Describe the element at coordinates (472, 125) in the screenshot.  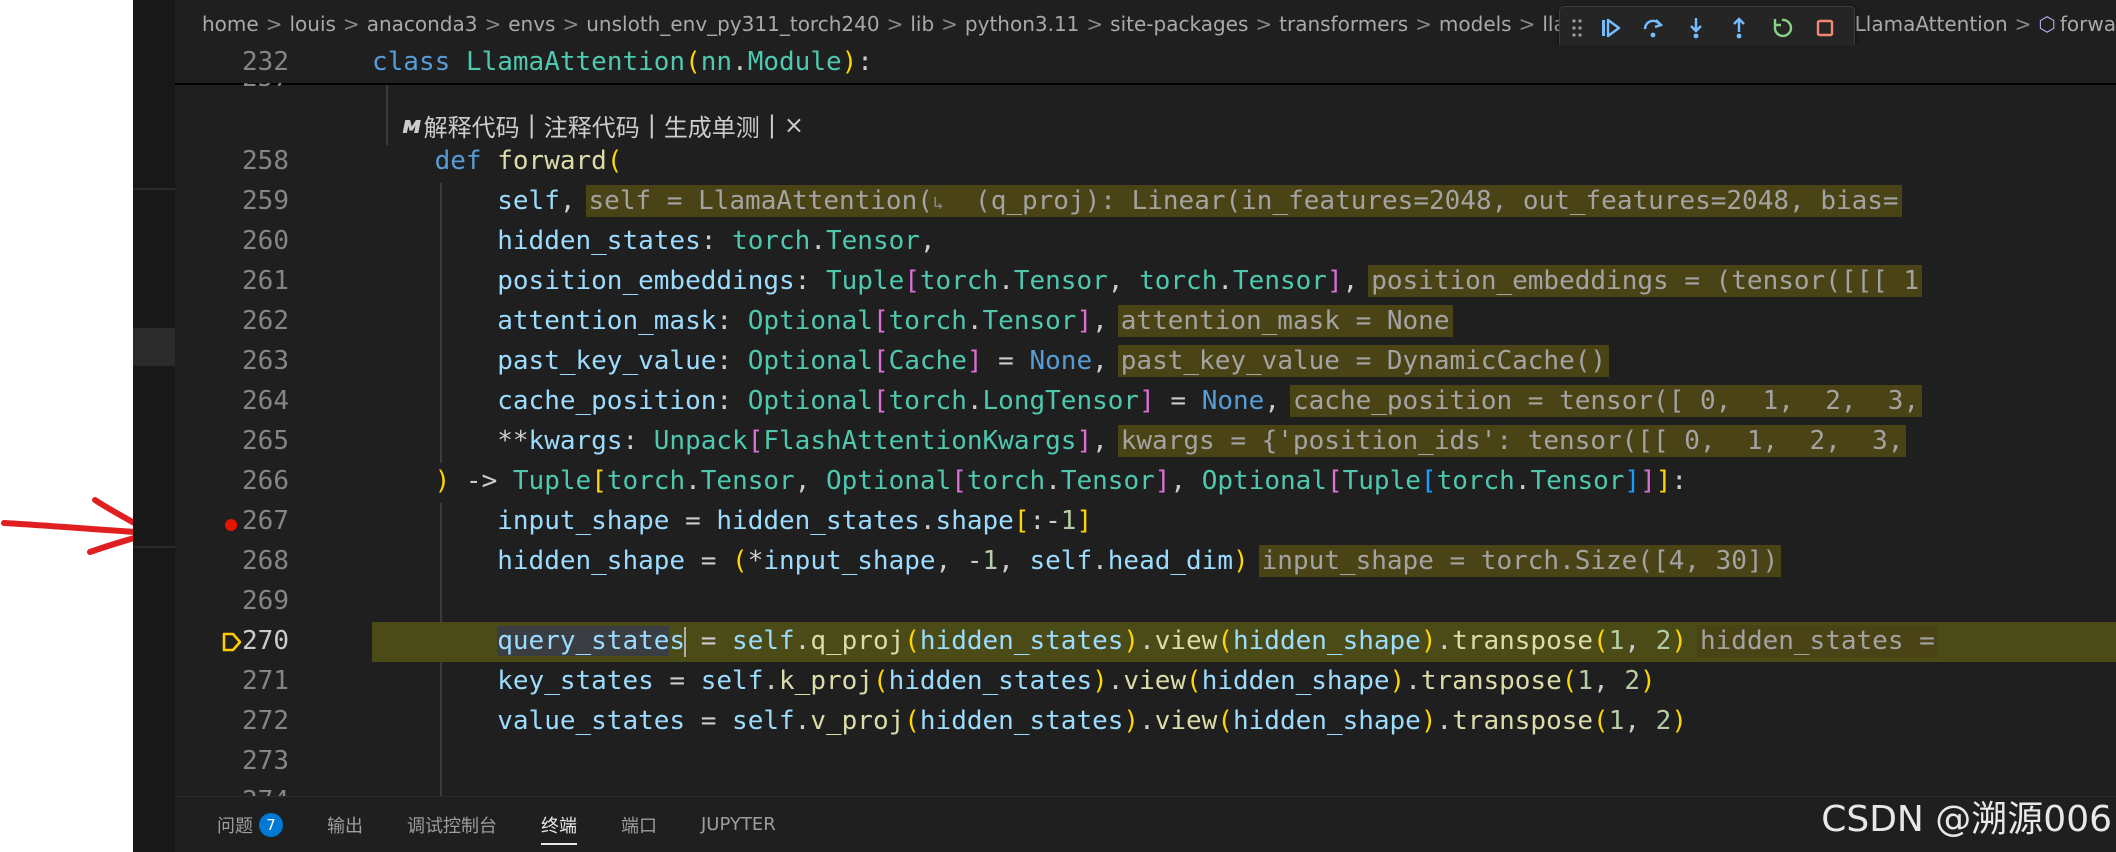
I see `explain-code-action: 解释代码` at that location.